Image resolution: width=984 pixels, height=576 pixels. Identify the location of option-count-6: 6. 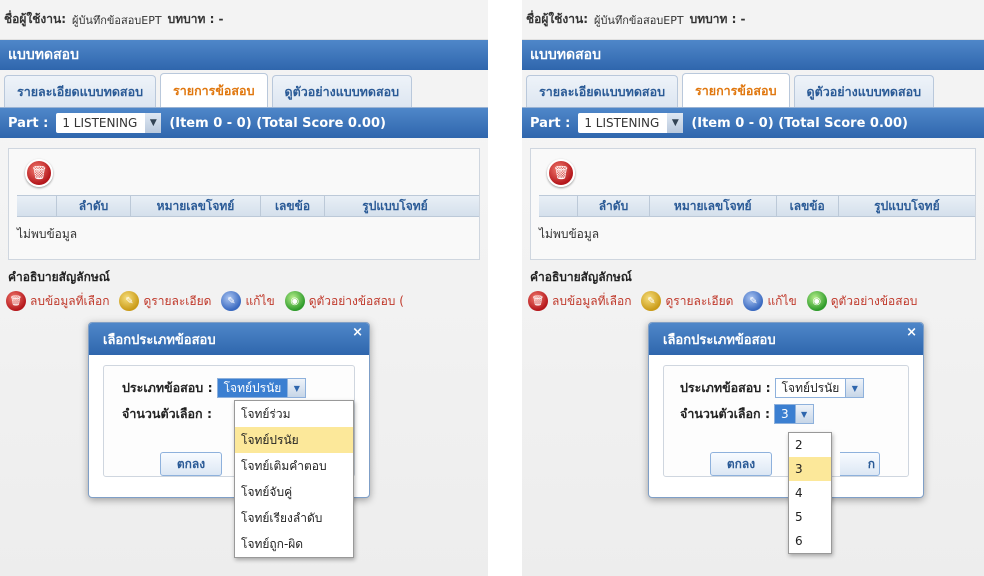
(810, 541).